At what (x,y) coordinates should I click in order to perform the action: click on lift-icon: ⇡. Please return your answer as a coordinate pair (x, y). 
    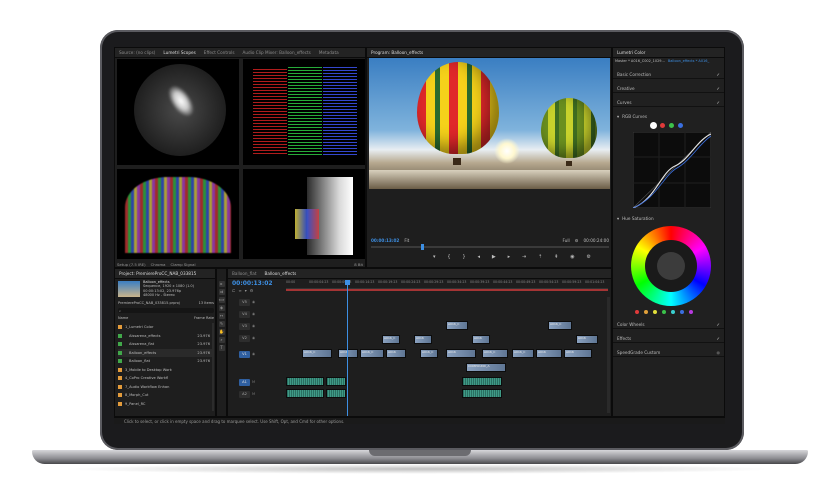
    Looking at the image, I should click on (540, 258).